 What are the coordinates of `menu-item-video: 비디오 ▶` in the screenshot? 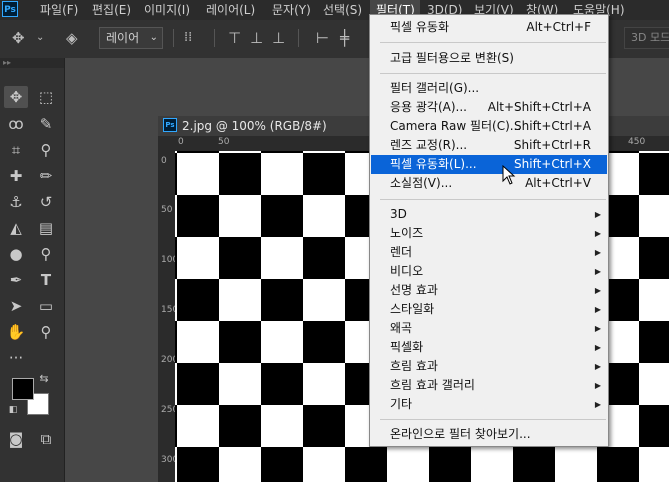 It's located at (489, 271).